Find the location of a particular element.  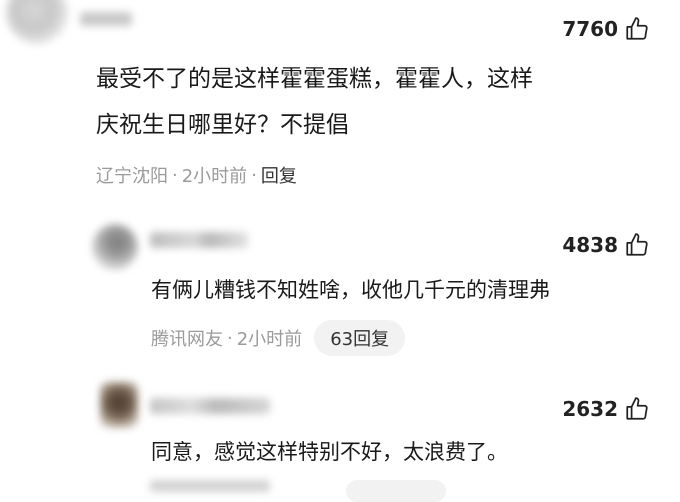

like-button: 4838 is located at coordinates (606, 245).